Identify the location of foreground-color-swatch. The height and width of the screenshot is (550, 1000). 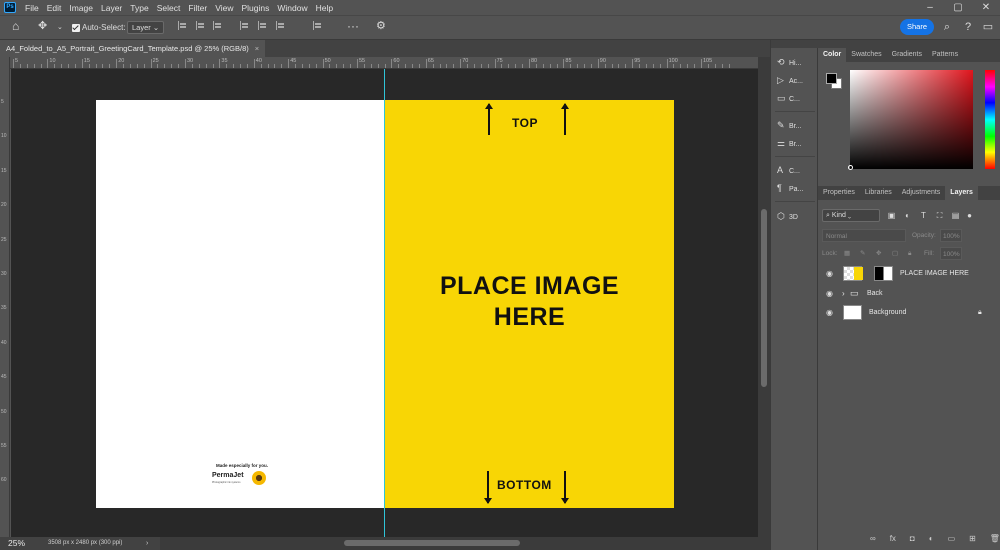
(831, 78).